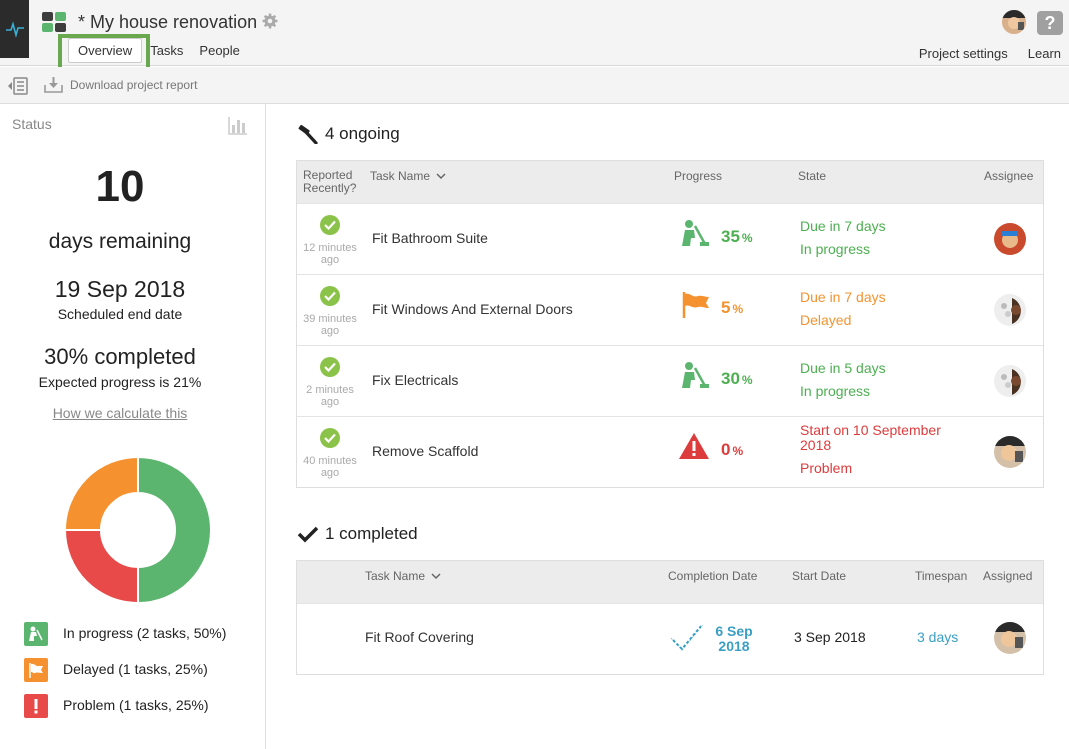  I want to click on task-name: Fit Windows And External Doors, so click(472, 309).